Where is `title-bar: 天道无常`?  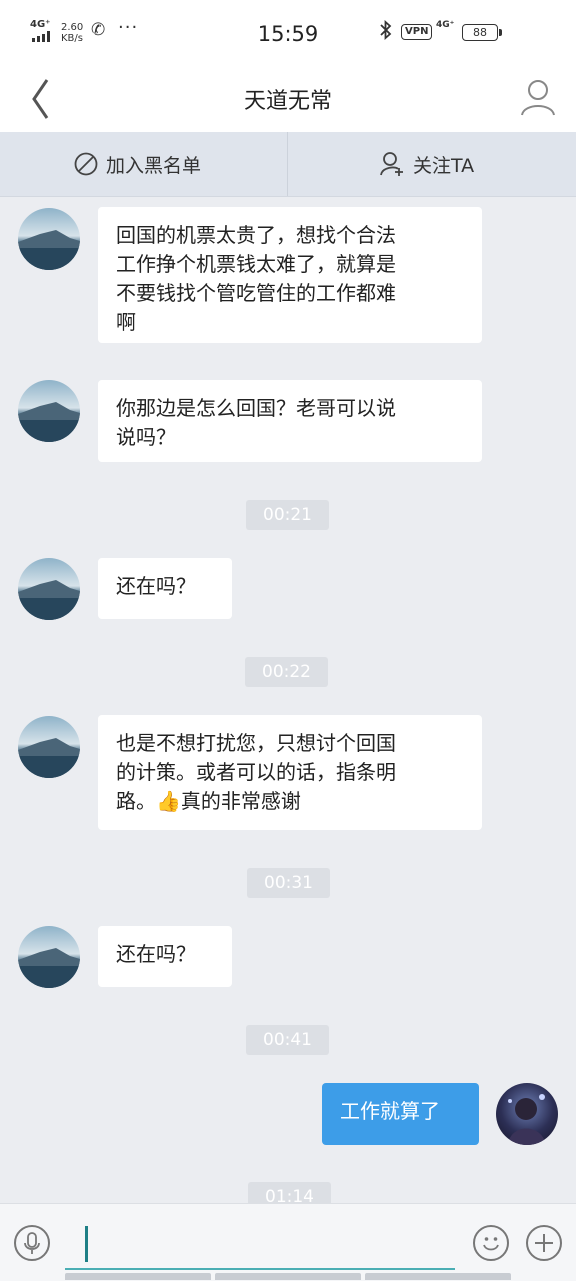 title-bar: 天道无常 is located at coordinates (288, 99).